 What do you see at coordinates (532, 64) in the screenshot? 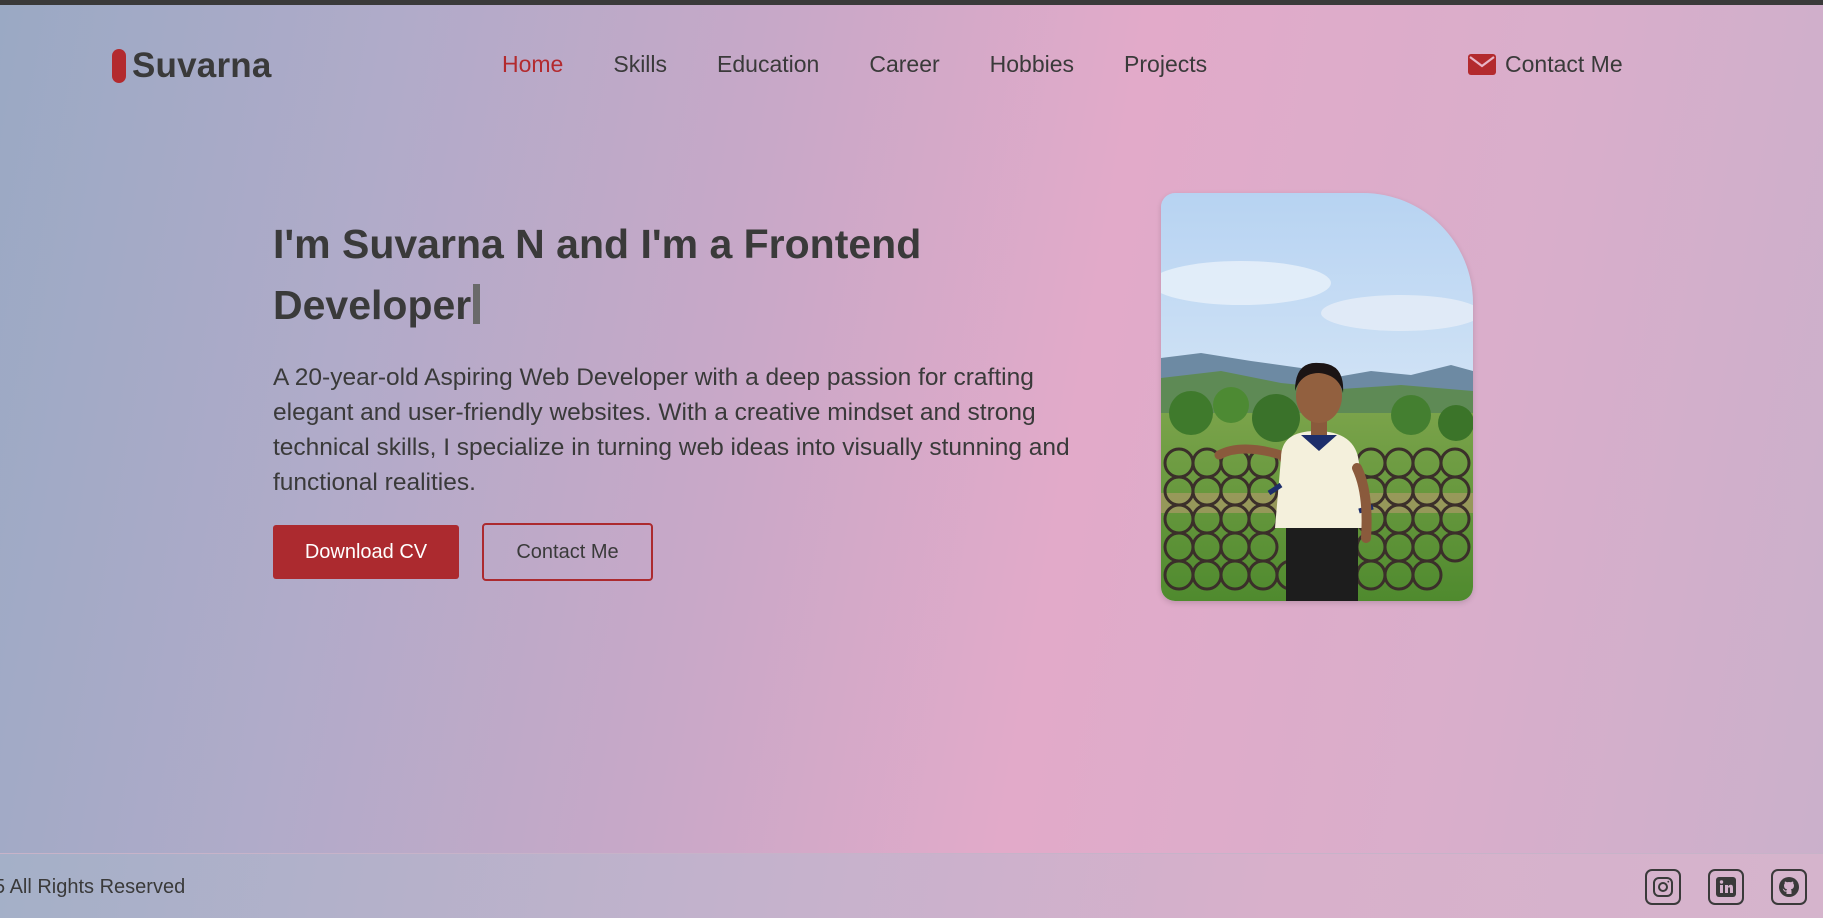
I see `nav-item-home: Home` at bounding box center [532, 64].